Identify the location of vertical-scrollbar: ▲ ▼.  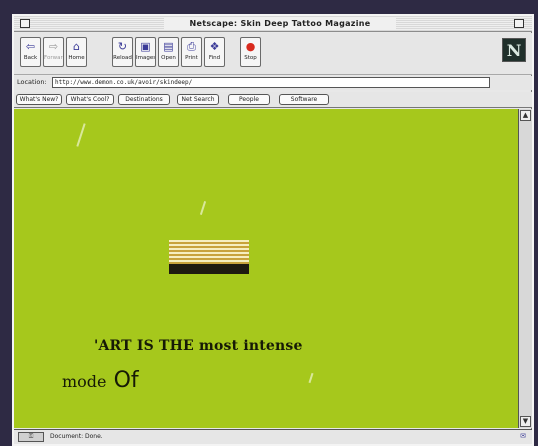
(525, 268).